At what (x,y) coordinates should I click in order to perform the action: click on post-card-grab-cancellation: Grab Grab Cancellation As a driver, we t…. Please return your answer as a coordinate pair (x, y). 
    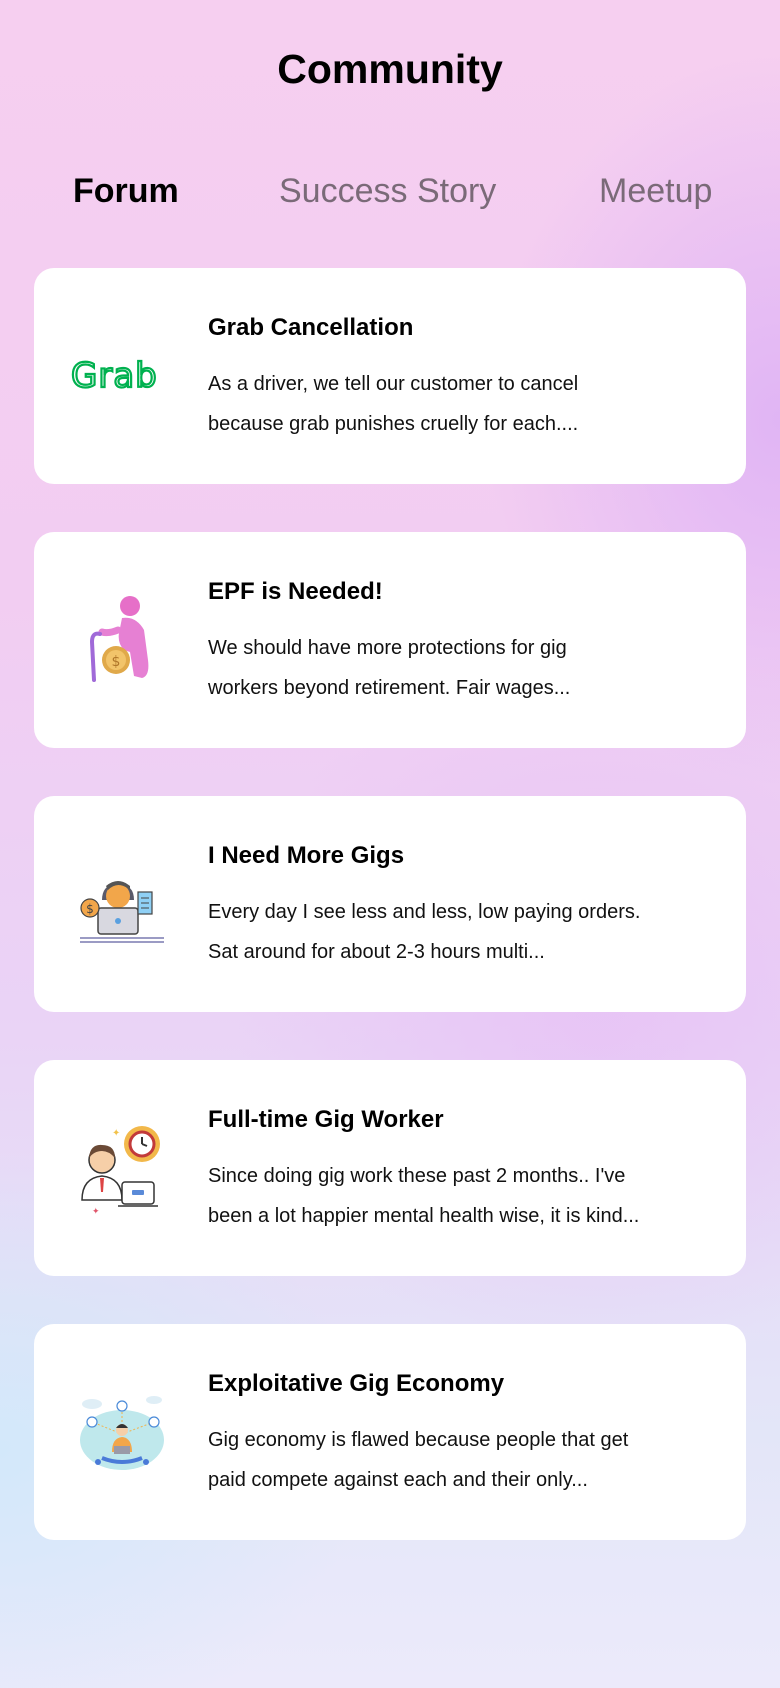
    Looking at the image, I should click on (390, 376).